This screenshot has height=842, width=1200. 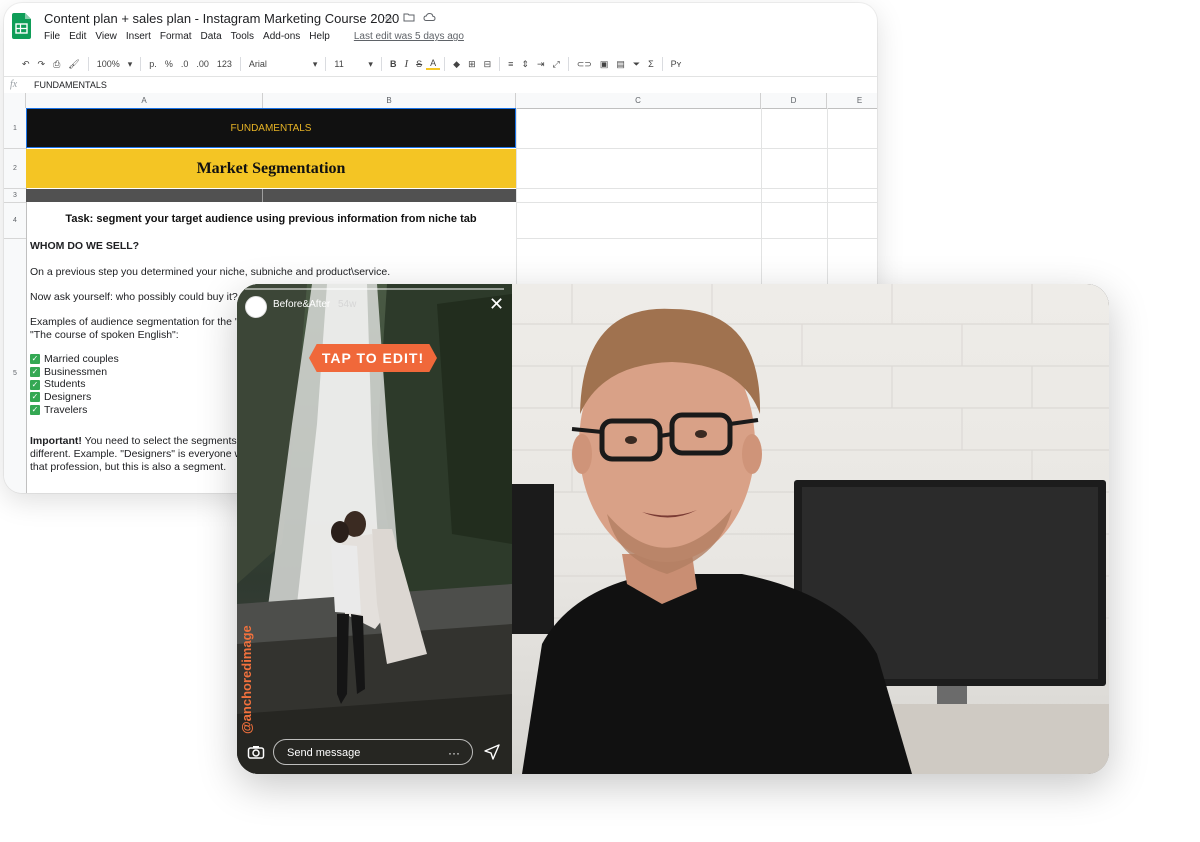 What do you see at coordinates (409, 19) in the screenshot?
I see `folder-icon` at bounding box center [409, 19].